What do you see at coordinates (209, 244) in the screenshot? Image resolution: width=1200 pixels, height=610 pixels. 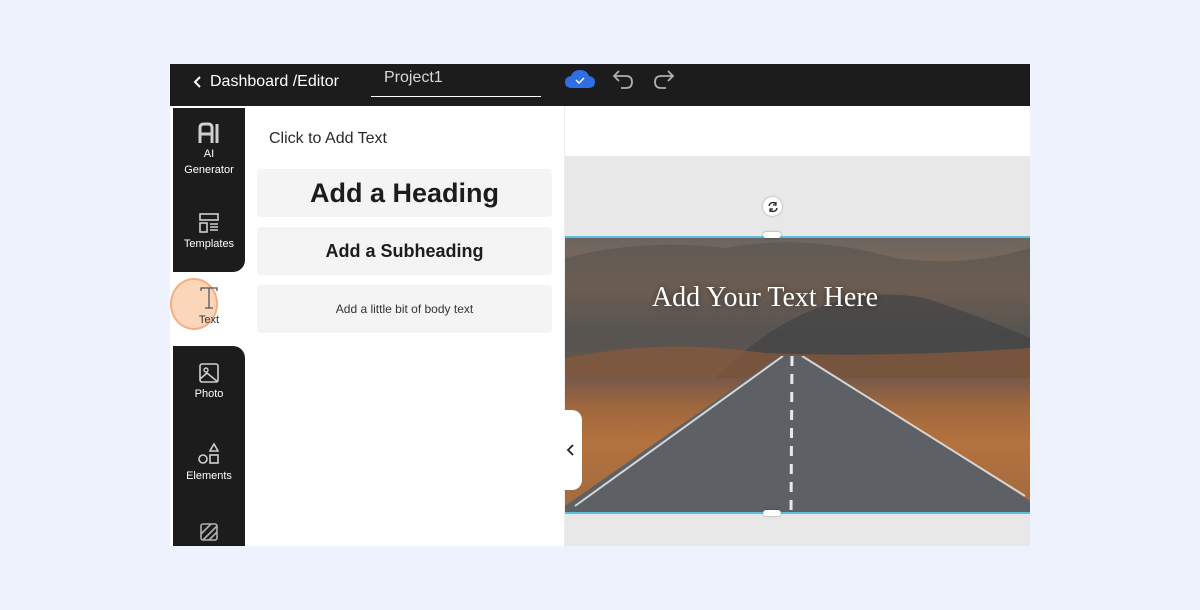 I see `sidebar-item-label: Templates` at bounding box center [209, 244].